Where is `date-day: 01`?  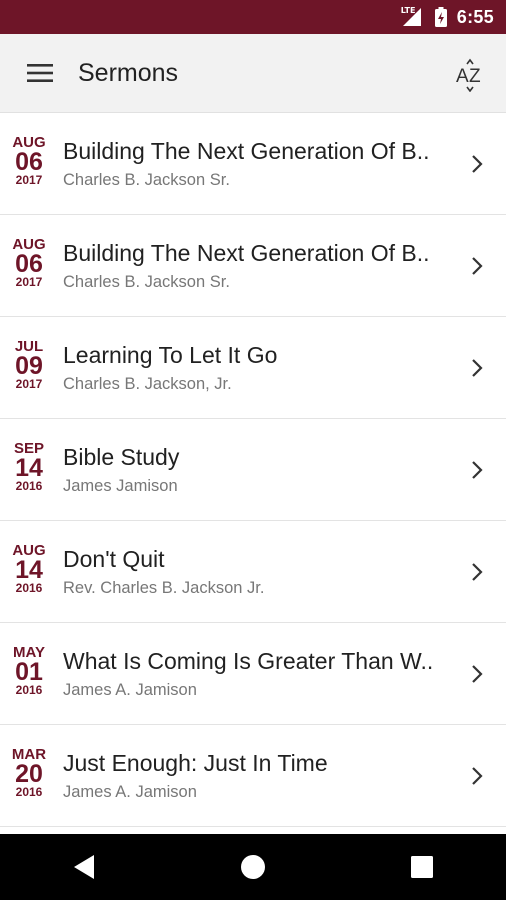
date-day: 01 is located at coordinates (29, 672).